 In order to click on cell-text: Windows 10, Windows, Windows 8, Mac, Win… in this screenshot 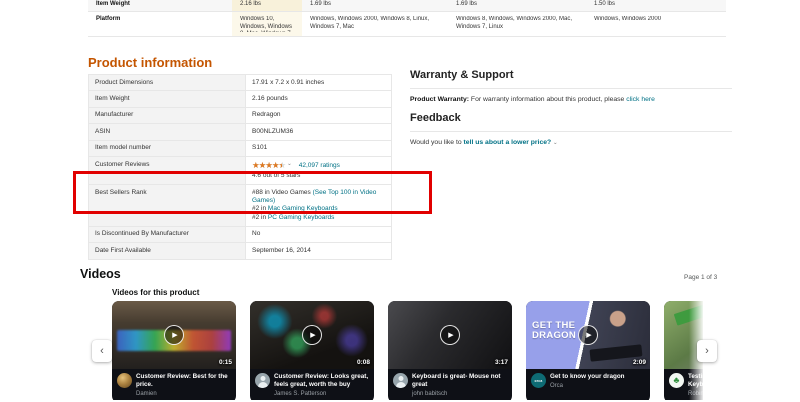, I will do `click(266, 24)`.